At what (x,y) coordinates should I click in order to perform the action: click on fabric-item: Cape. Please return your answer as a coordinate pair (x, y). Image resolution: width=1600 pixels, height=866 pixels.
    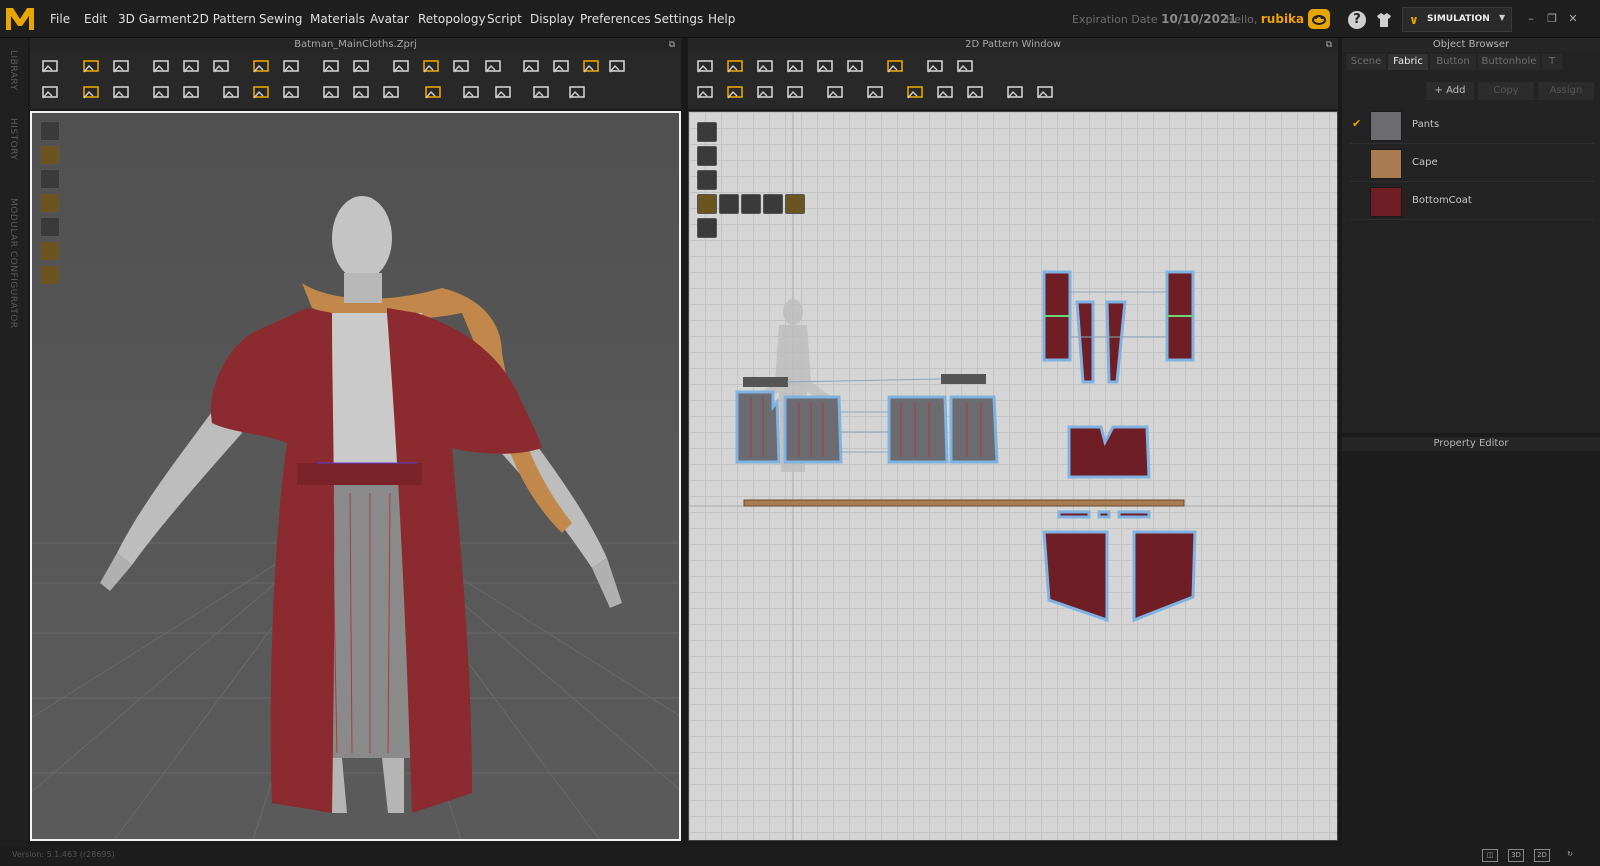
    Looking at the image, I should click on (1472, 164).